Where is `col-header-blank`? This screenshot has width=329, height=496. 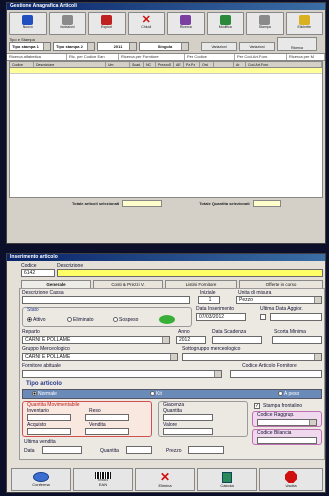
col-header-blank is located at coordinates (224, 64).